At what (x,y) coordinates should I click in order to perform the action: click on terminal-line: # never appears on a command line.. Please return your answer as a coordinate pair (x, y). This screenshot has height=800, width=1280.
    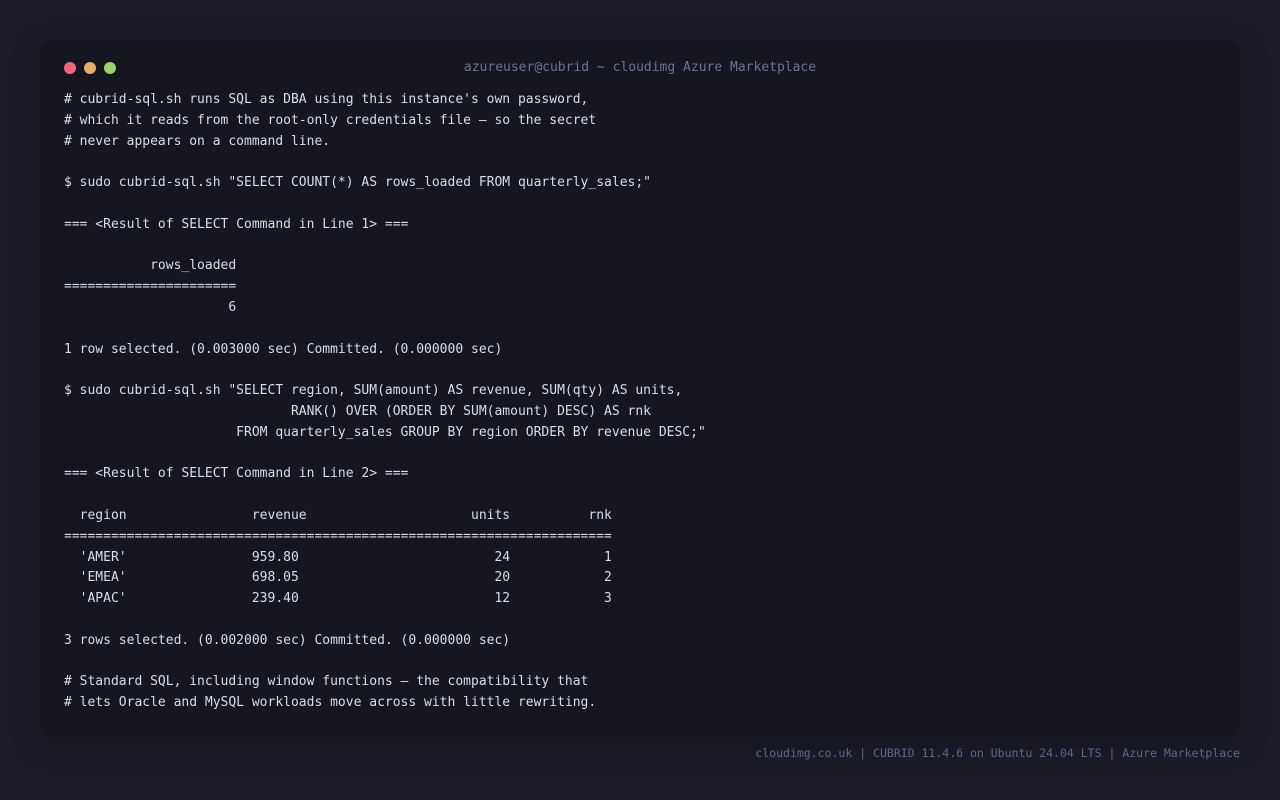
    Looking at the image, I should click on (197, 141).